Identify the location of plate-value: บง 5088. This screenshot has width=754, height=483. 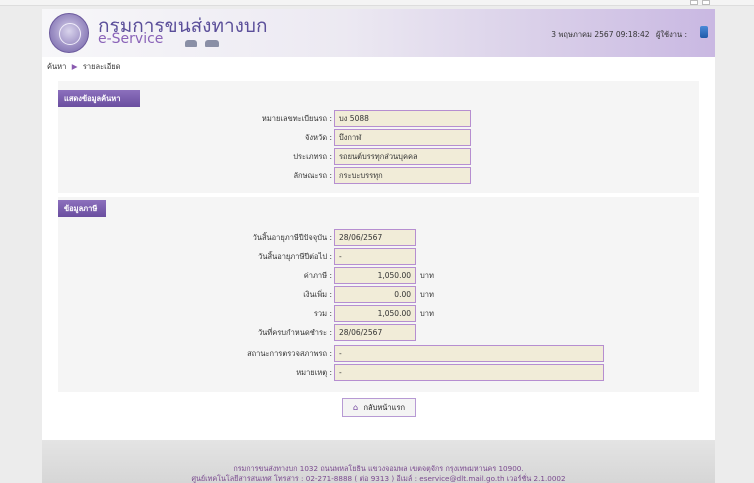
(402, 118).